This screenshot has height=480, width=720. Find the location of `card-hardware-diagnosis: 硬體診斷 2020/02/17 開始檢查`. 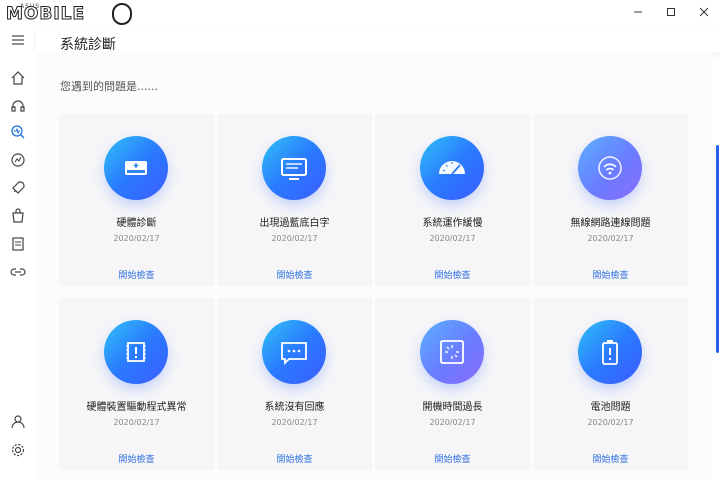

card-hardware-diagnosis: 硬體診斷 2020/02/17 開始檢查 is located at coordinates (136, 200).